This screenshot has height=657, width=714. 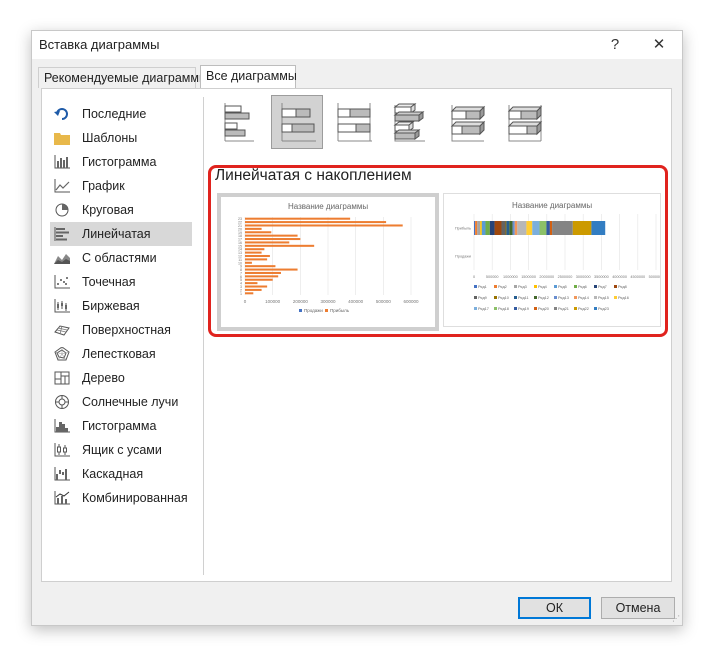 I want to click on sidebar-item-stock: Биржевая, so click(x=121, y=306).